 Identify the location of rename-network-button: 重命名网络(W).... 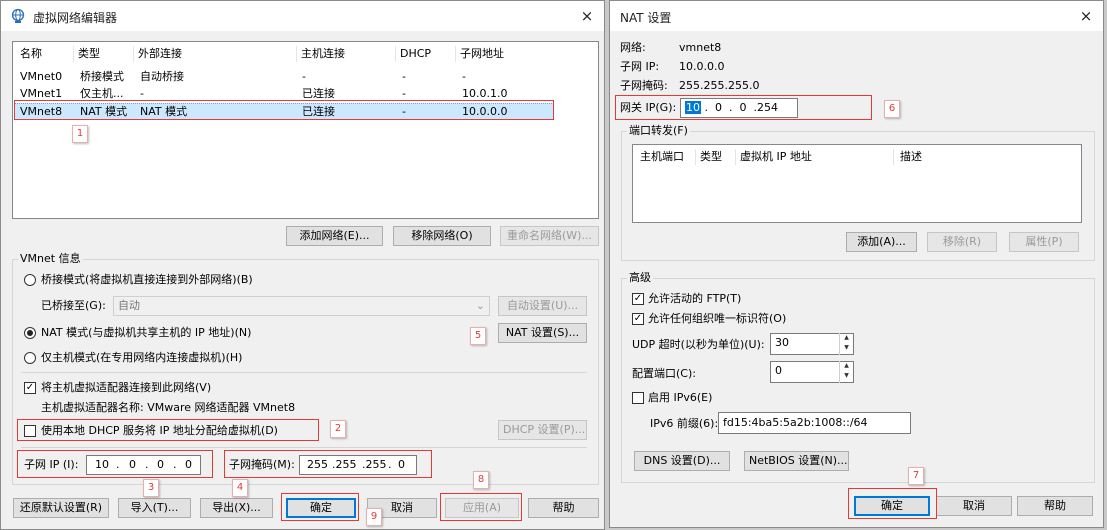
(549, 236).